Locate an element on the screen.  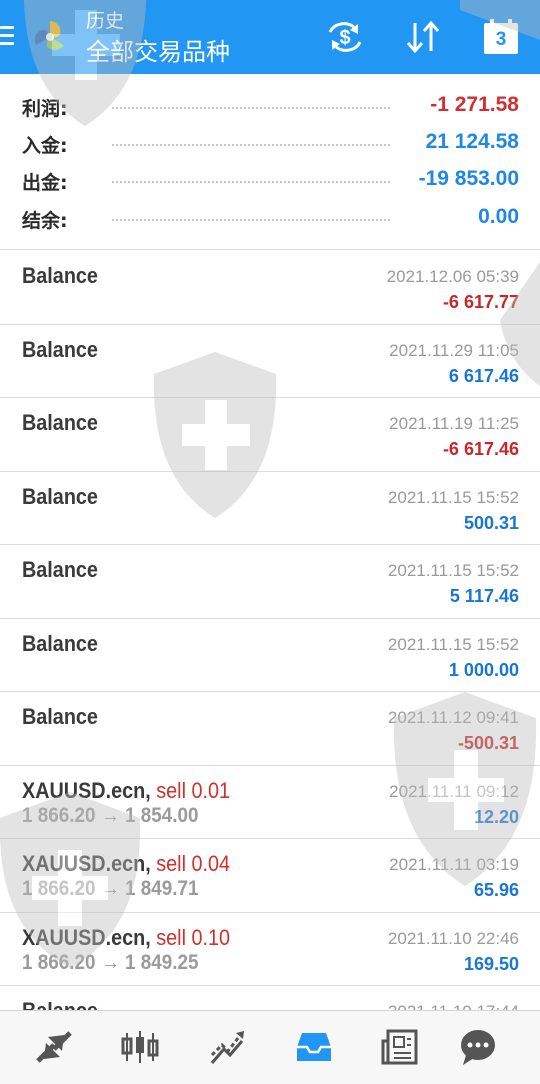
history-row: Balance 2021.11.15 15:52 5 117.46 is located at coordinates (270, 582).